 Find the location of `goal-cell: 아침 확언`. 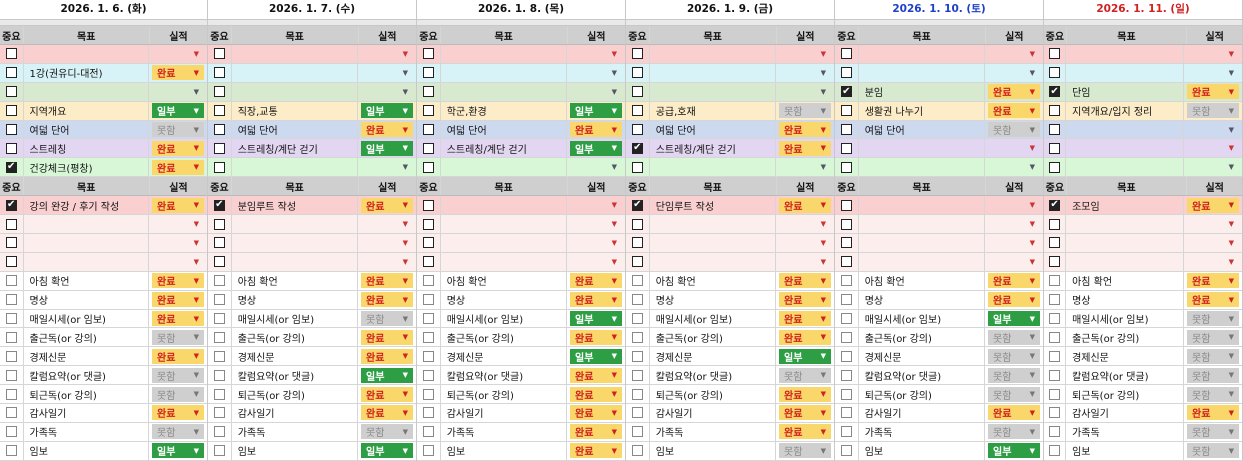

goal-cell: 아침 확언 is located at coordinates (295, 280).